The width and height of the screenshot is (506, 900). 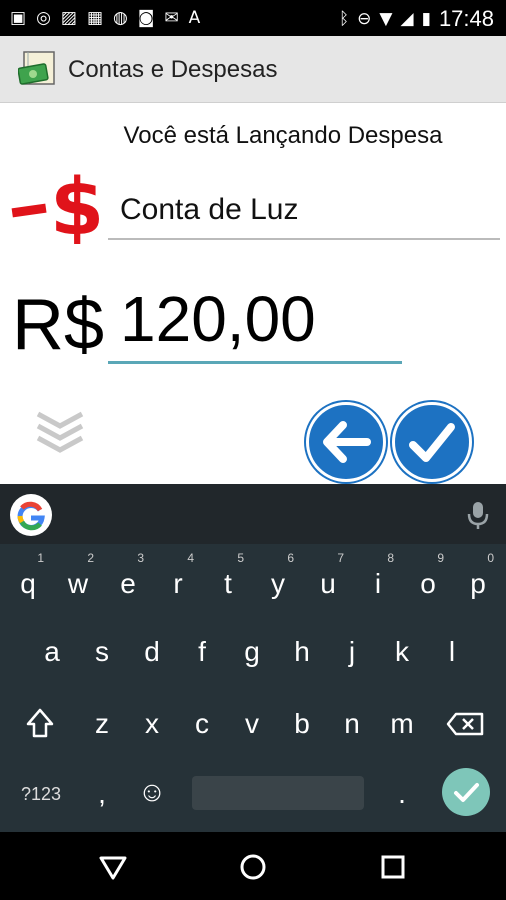 What do you see at coordinates (252, 724) in the screenshot?
I see `key-v: v` at bounding box center [252, 724].